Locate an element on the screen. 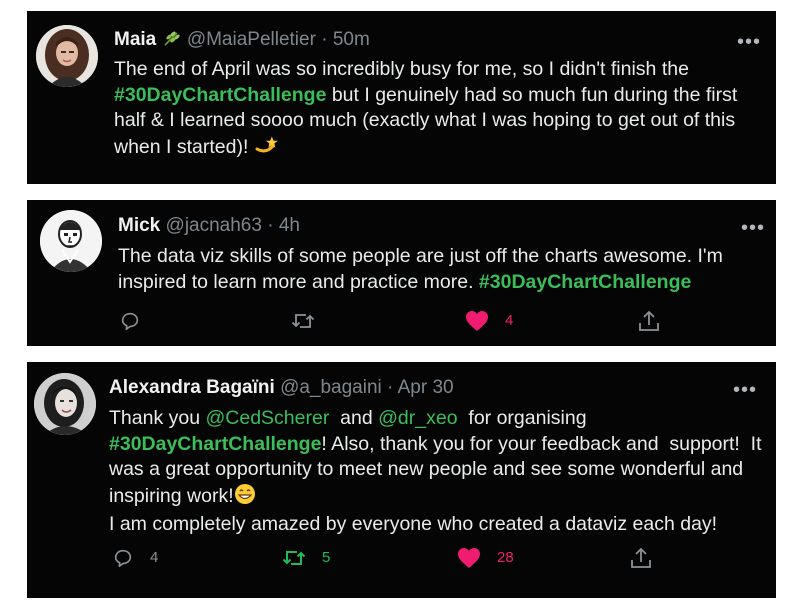  reply-button is located at coordinates (130, 321).